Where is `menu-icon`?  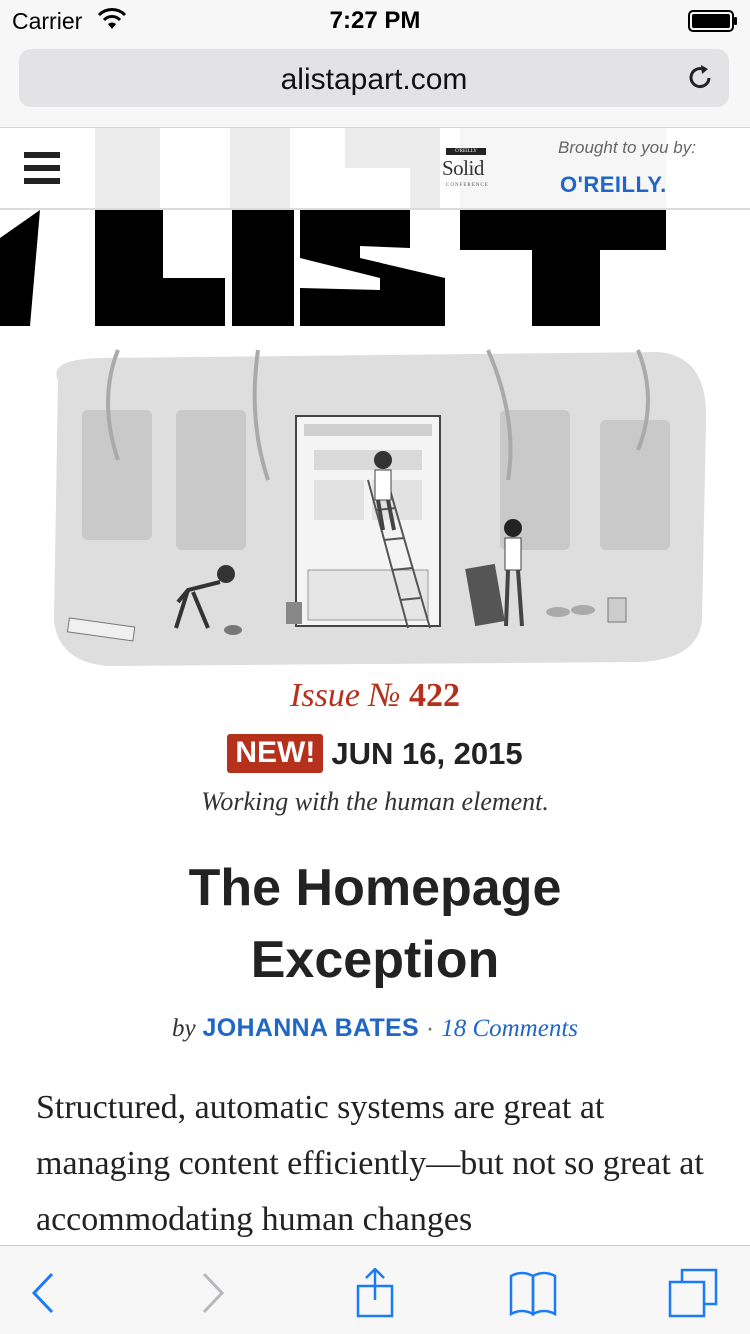
menu-icon is located at coordinates (42, 168).